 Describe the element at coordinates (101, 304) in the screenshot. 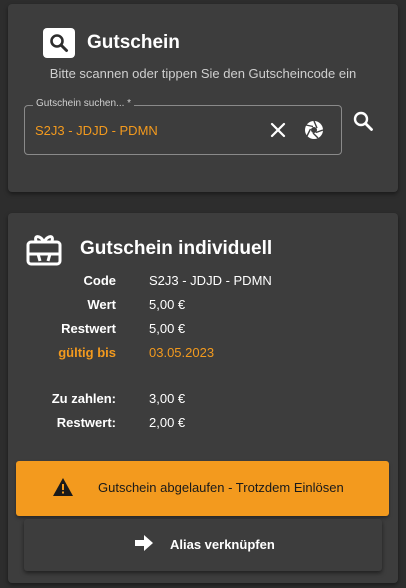

I see `detail-key: Wert` at that location.